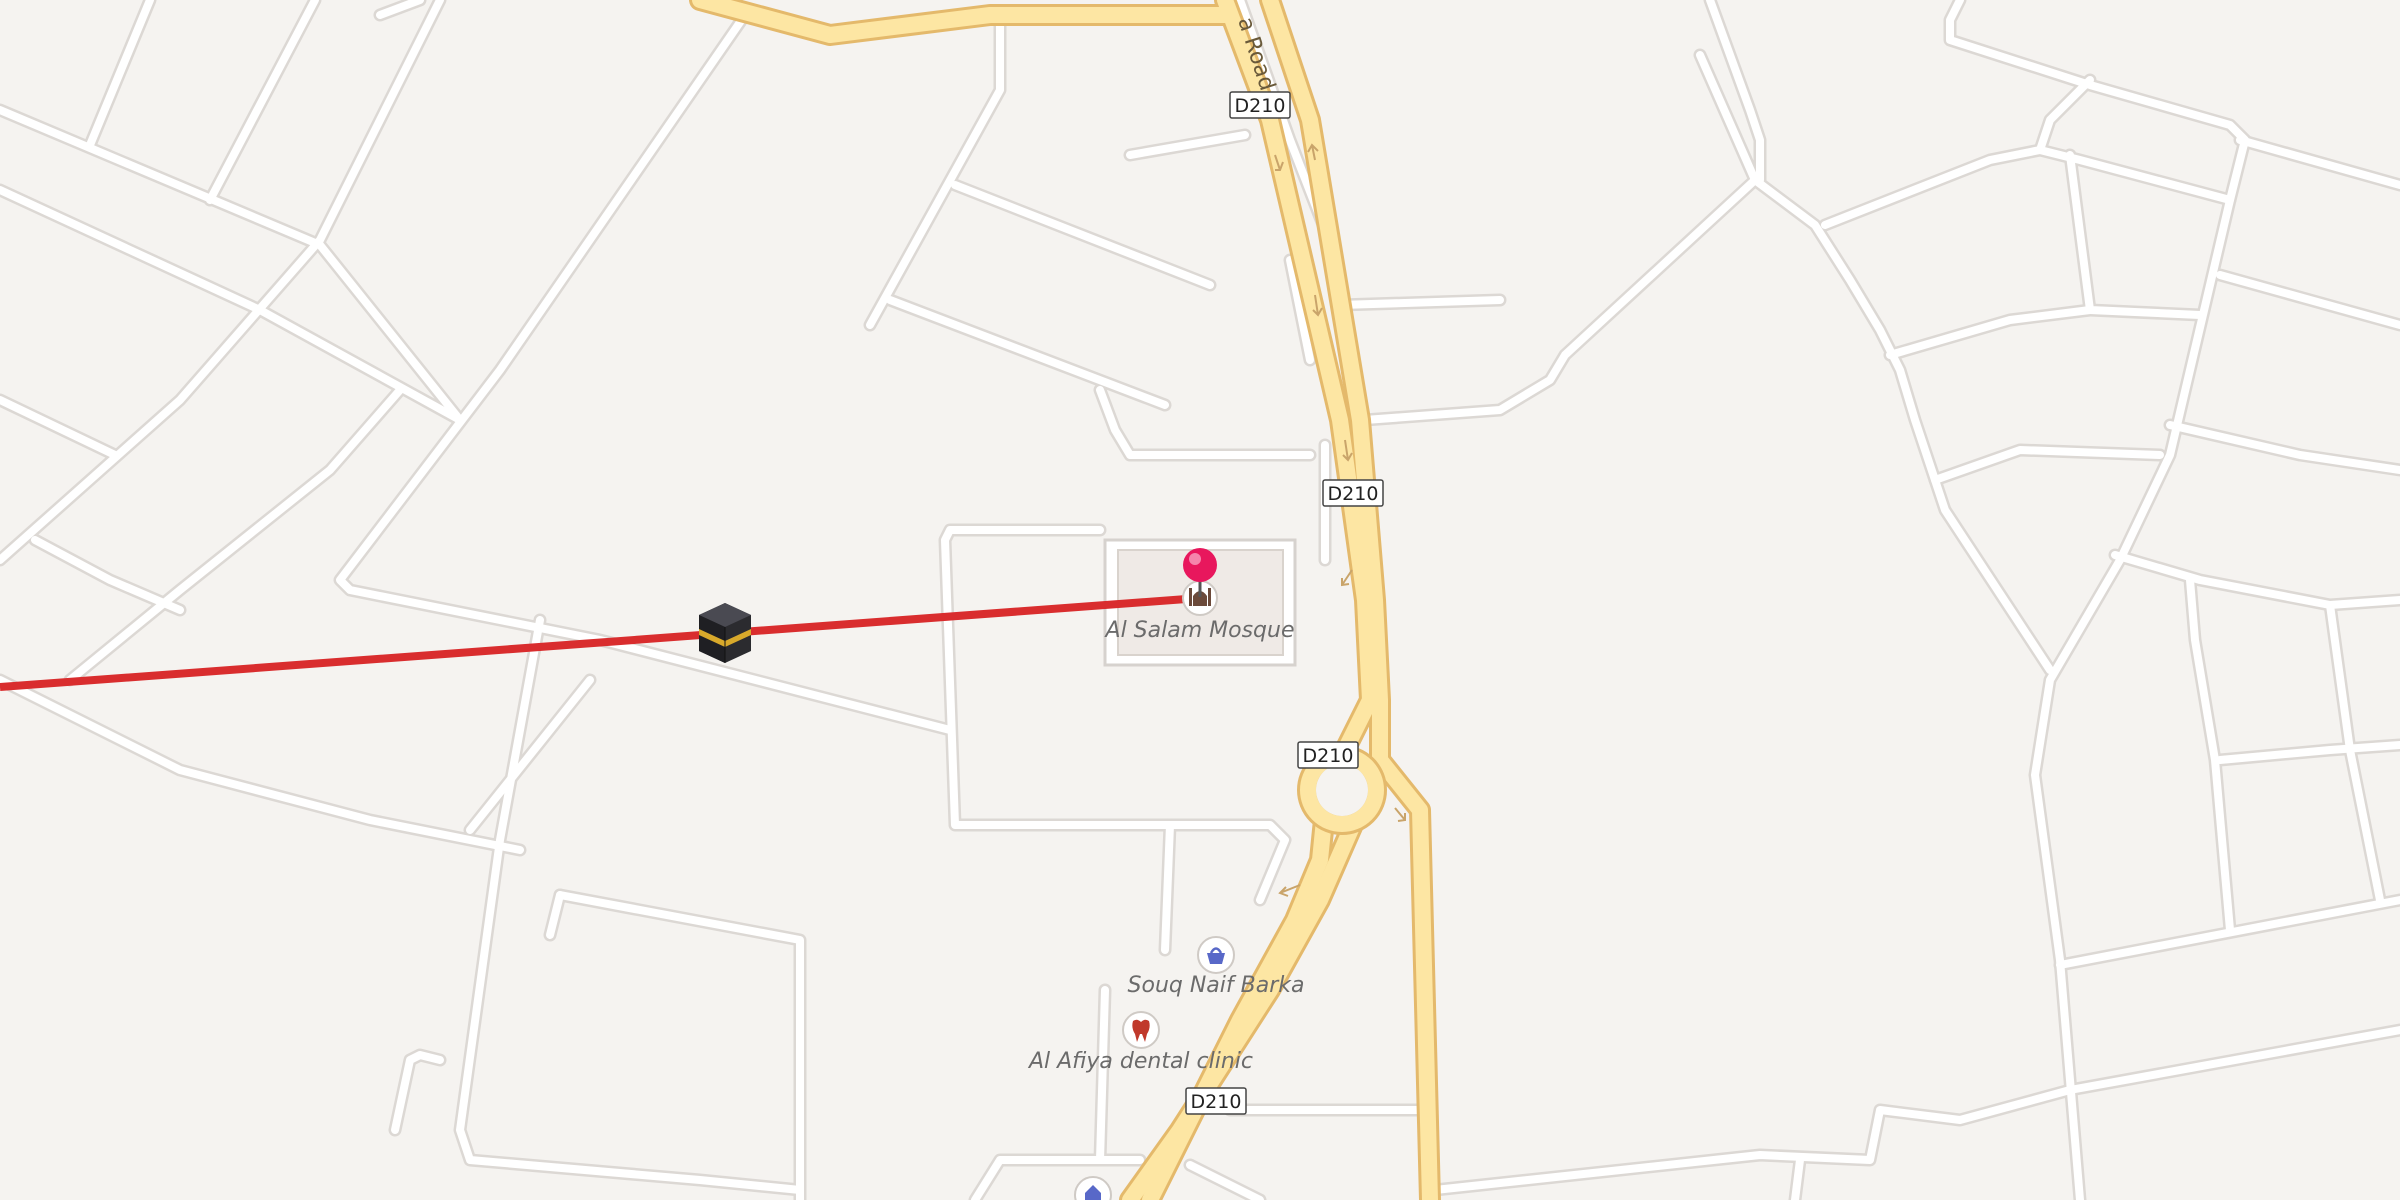 The height and width of the screenshot is (1200, 2400). What do you see at coordinates (1141, 1030) in the screenshot?
I see `tooth-icon` at bounding box center [1141, 1030].